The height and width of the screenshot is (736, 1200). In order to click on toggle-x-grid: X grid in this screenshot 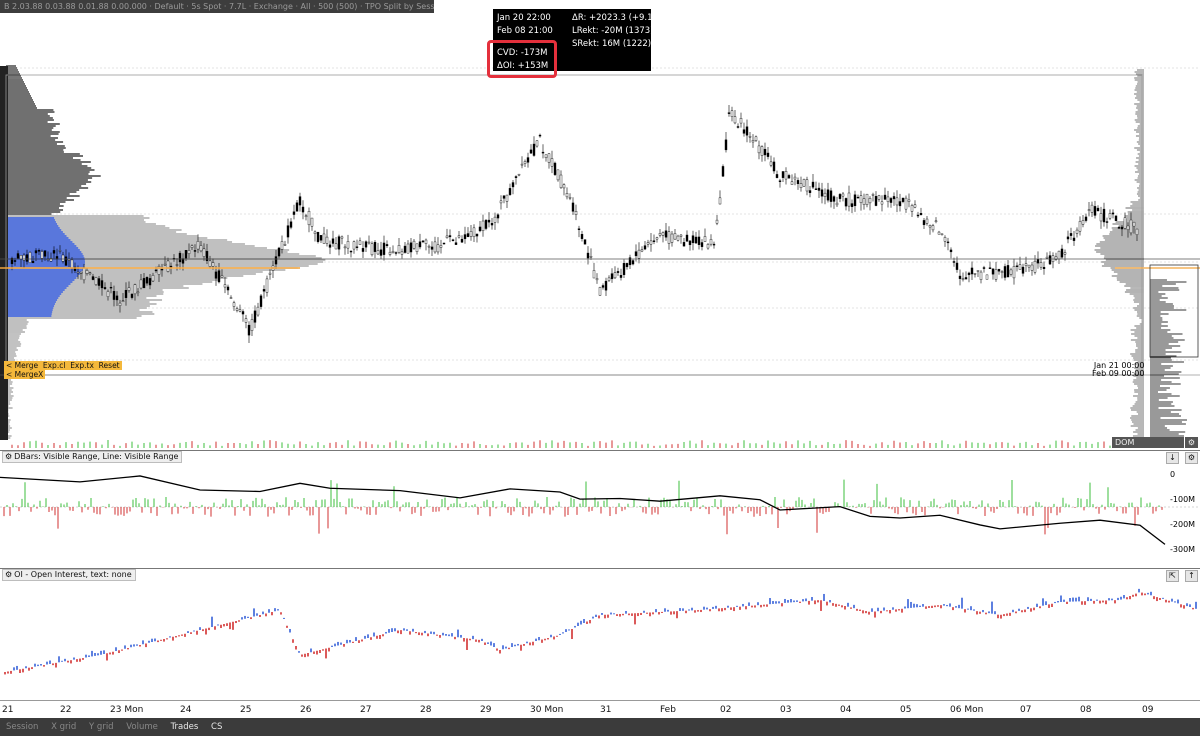, I will do `click(63, 727)`.